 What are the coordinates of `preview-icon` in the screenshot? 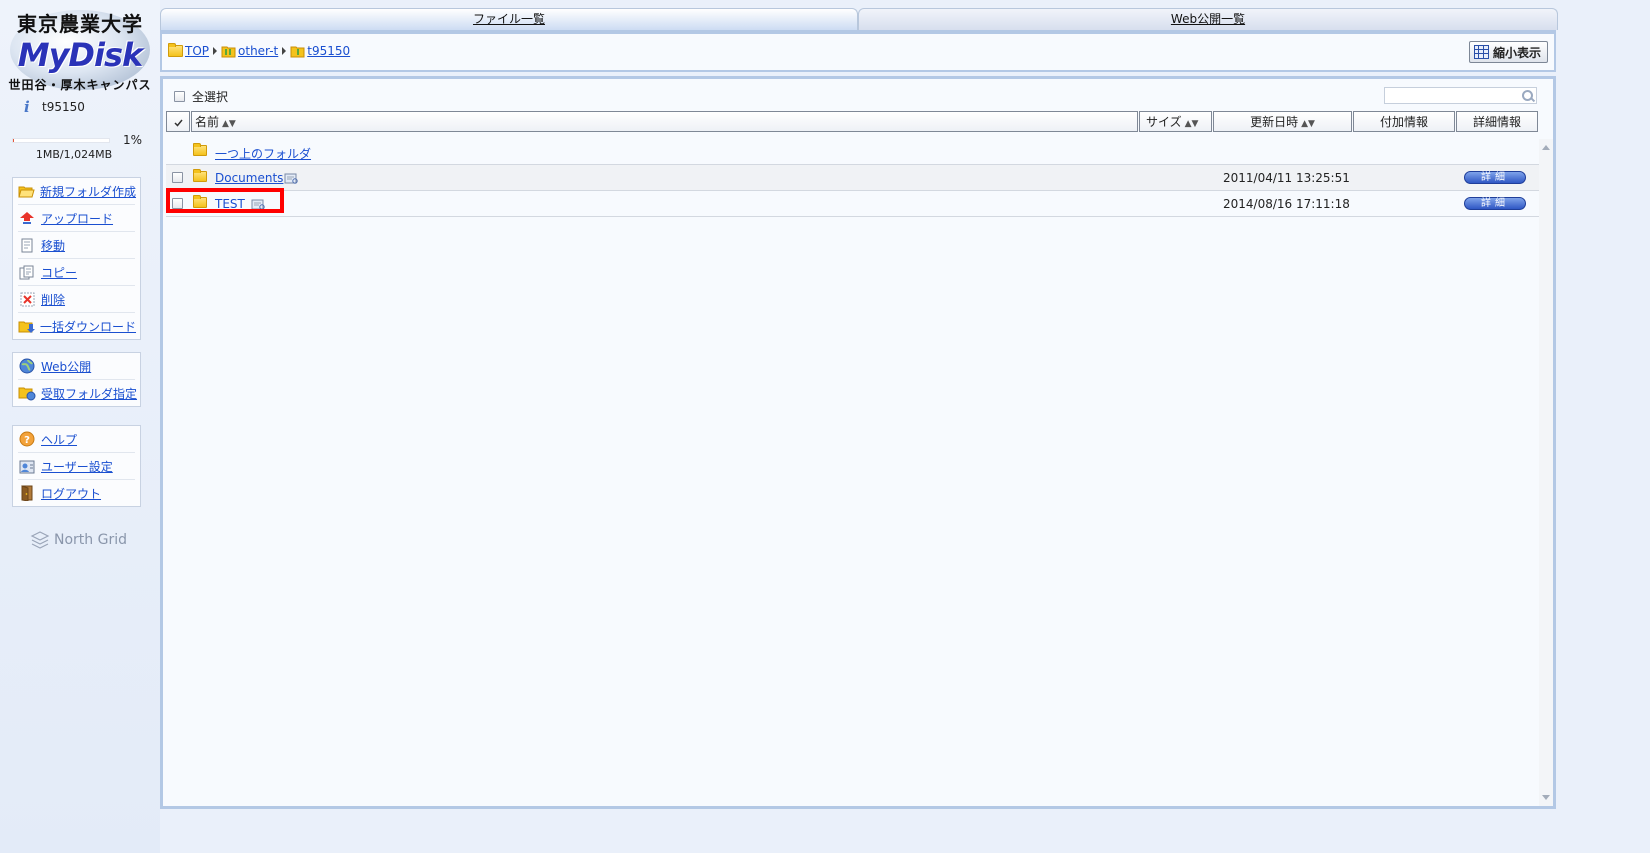 It's located at (291, 178).